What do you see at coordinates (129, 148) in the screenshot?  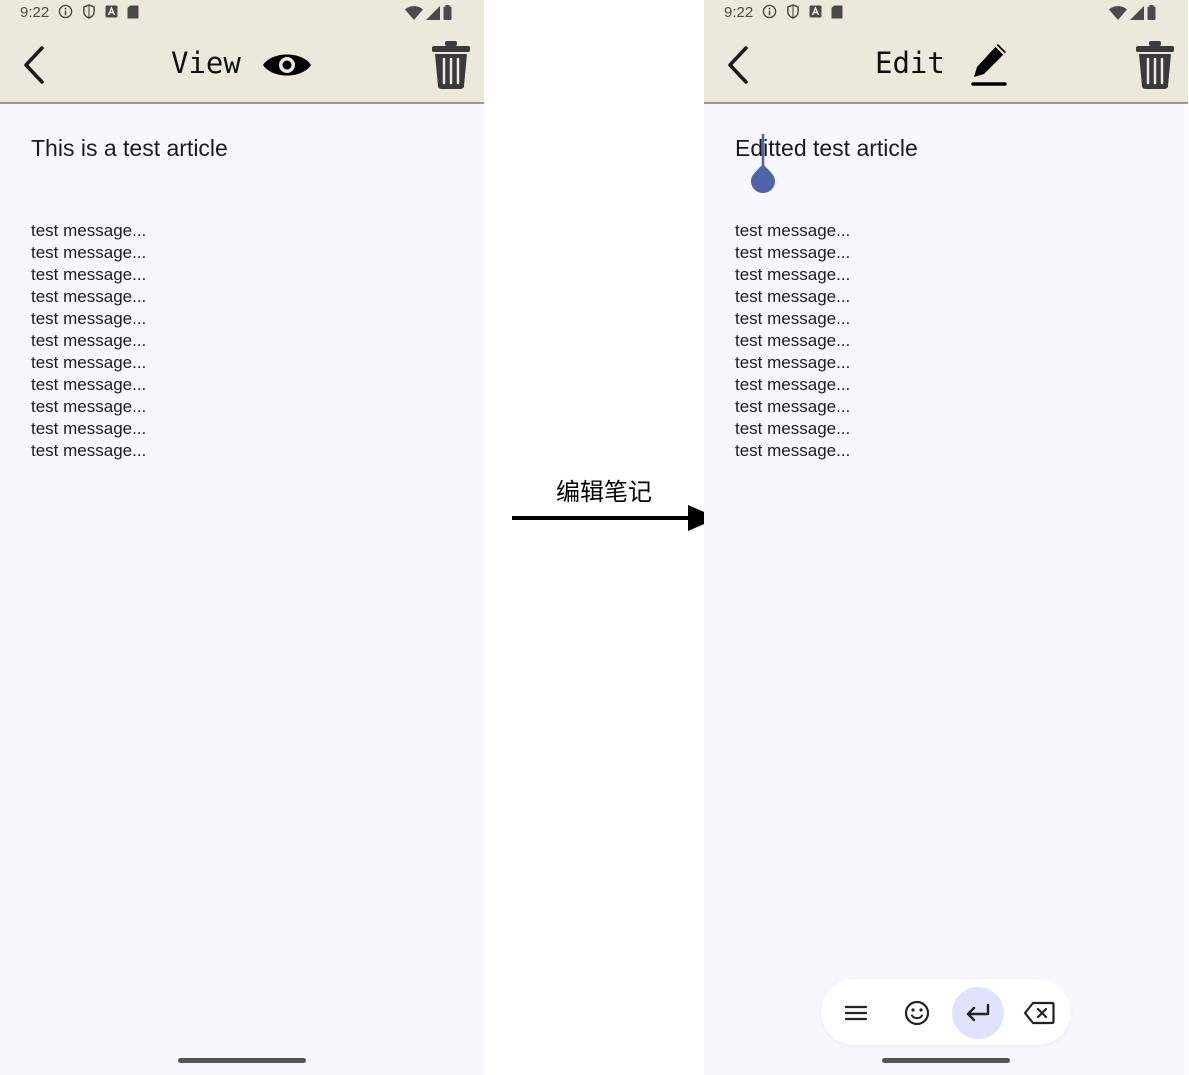 I see `note-title: This is a test article` at bounding box center [129, 148].